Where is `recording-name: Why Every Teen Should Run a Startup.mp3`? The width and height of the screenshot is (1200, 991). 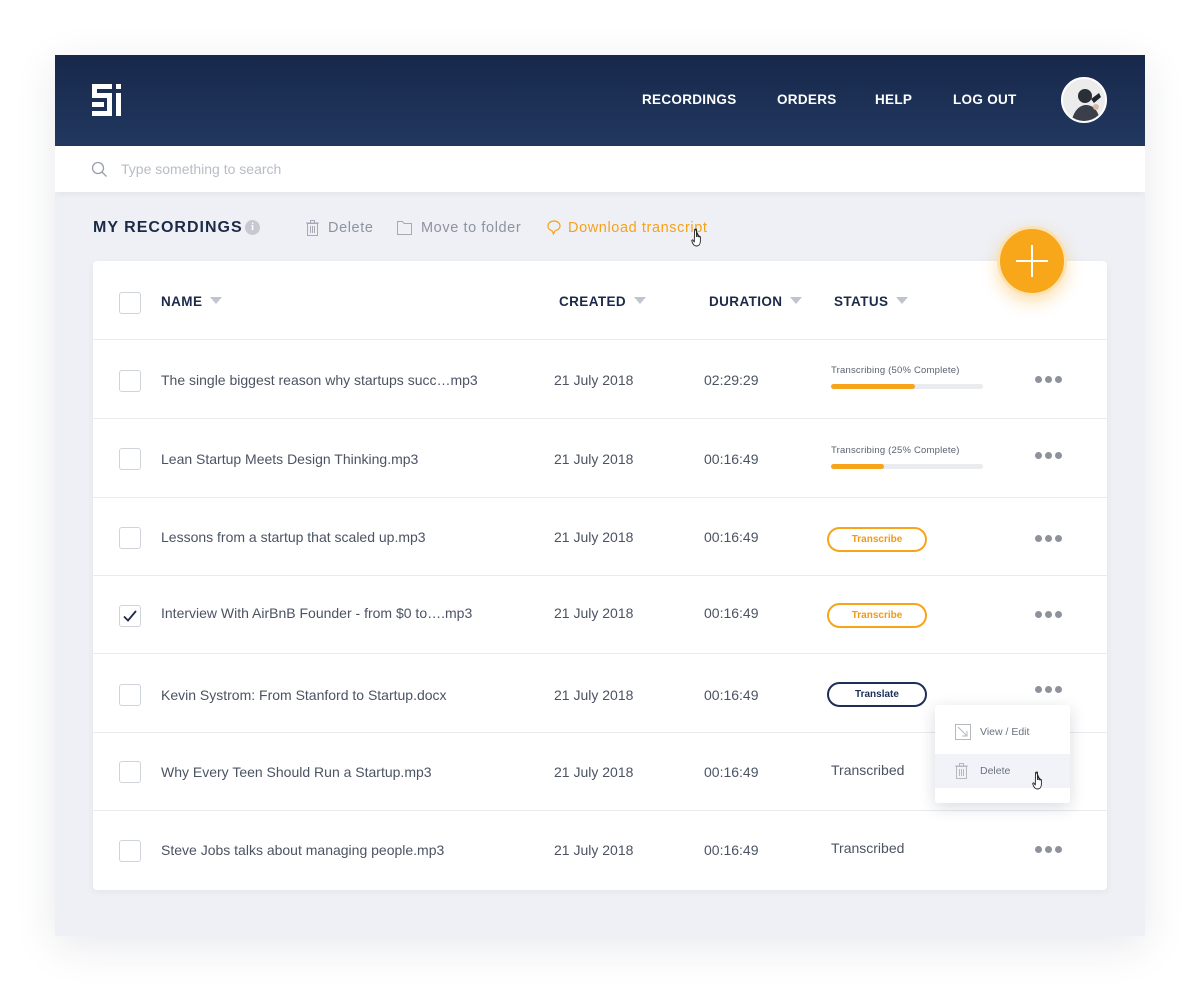
recording-name: Why Every Teen Should Run a Startup.mp3 is located at coordinates (296, 772).